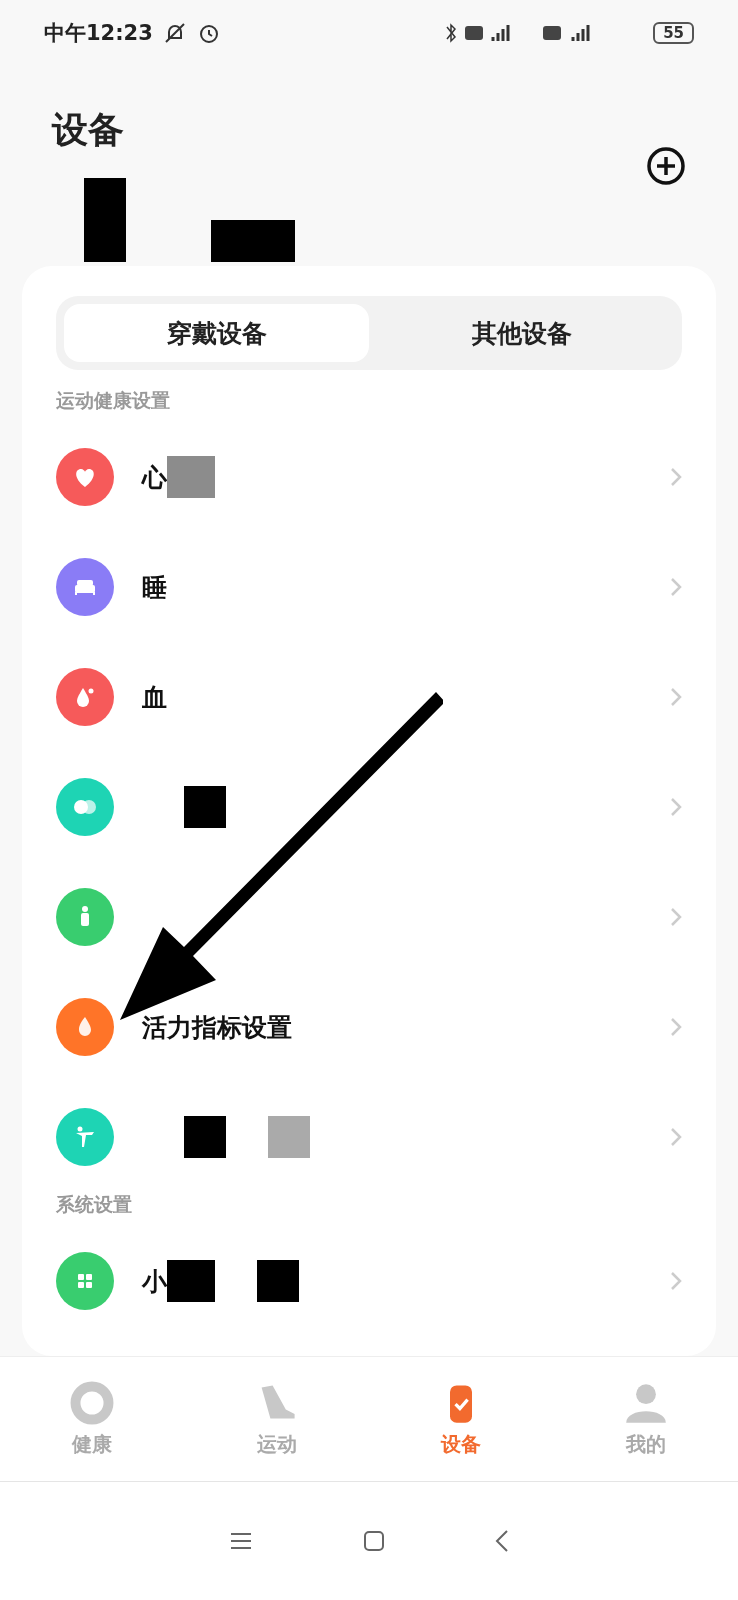 The height and width of the screenshot is (1600, 738). I want to click on row-label: 活力指标设置, so click(217, 1027).